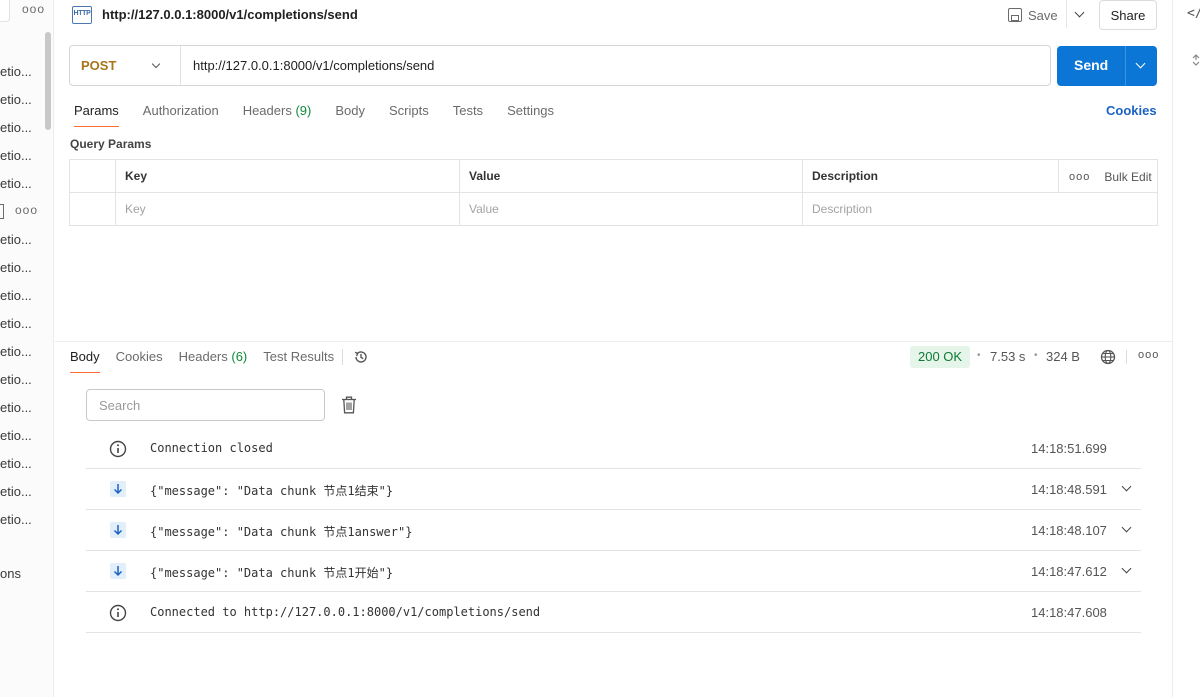 The width and height of the screenshot is (1200, 697). Describe the element at coordinates (156, 64) in the screenshot. I see `chevron-down-icon` at that location.